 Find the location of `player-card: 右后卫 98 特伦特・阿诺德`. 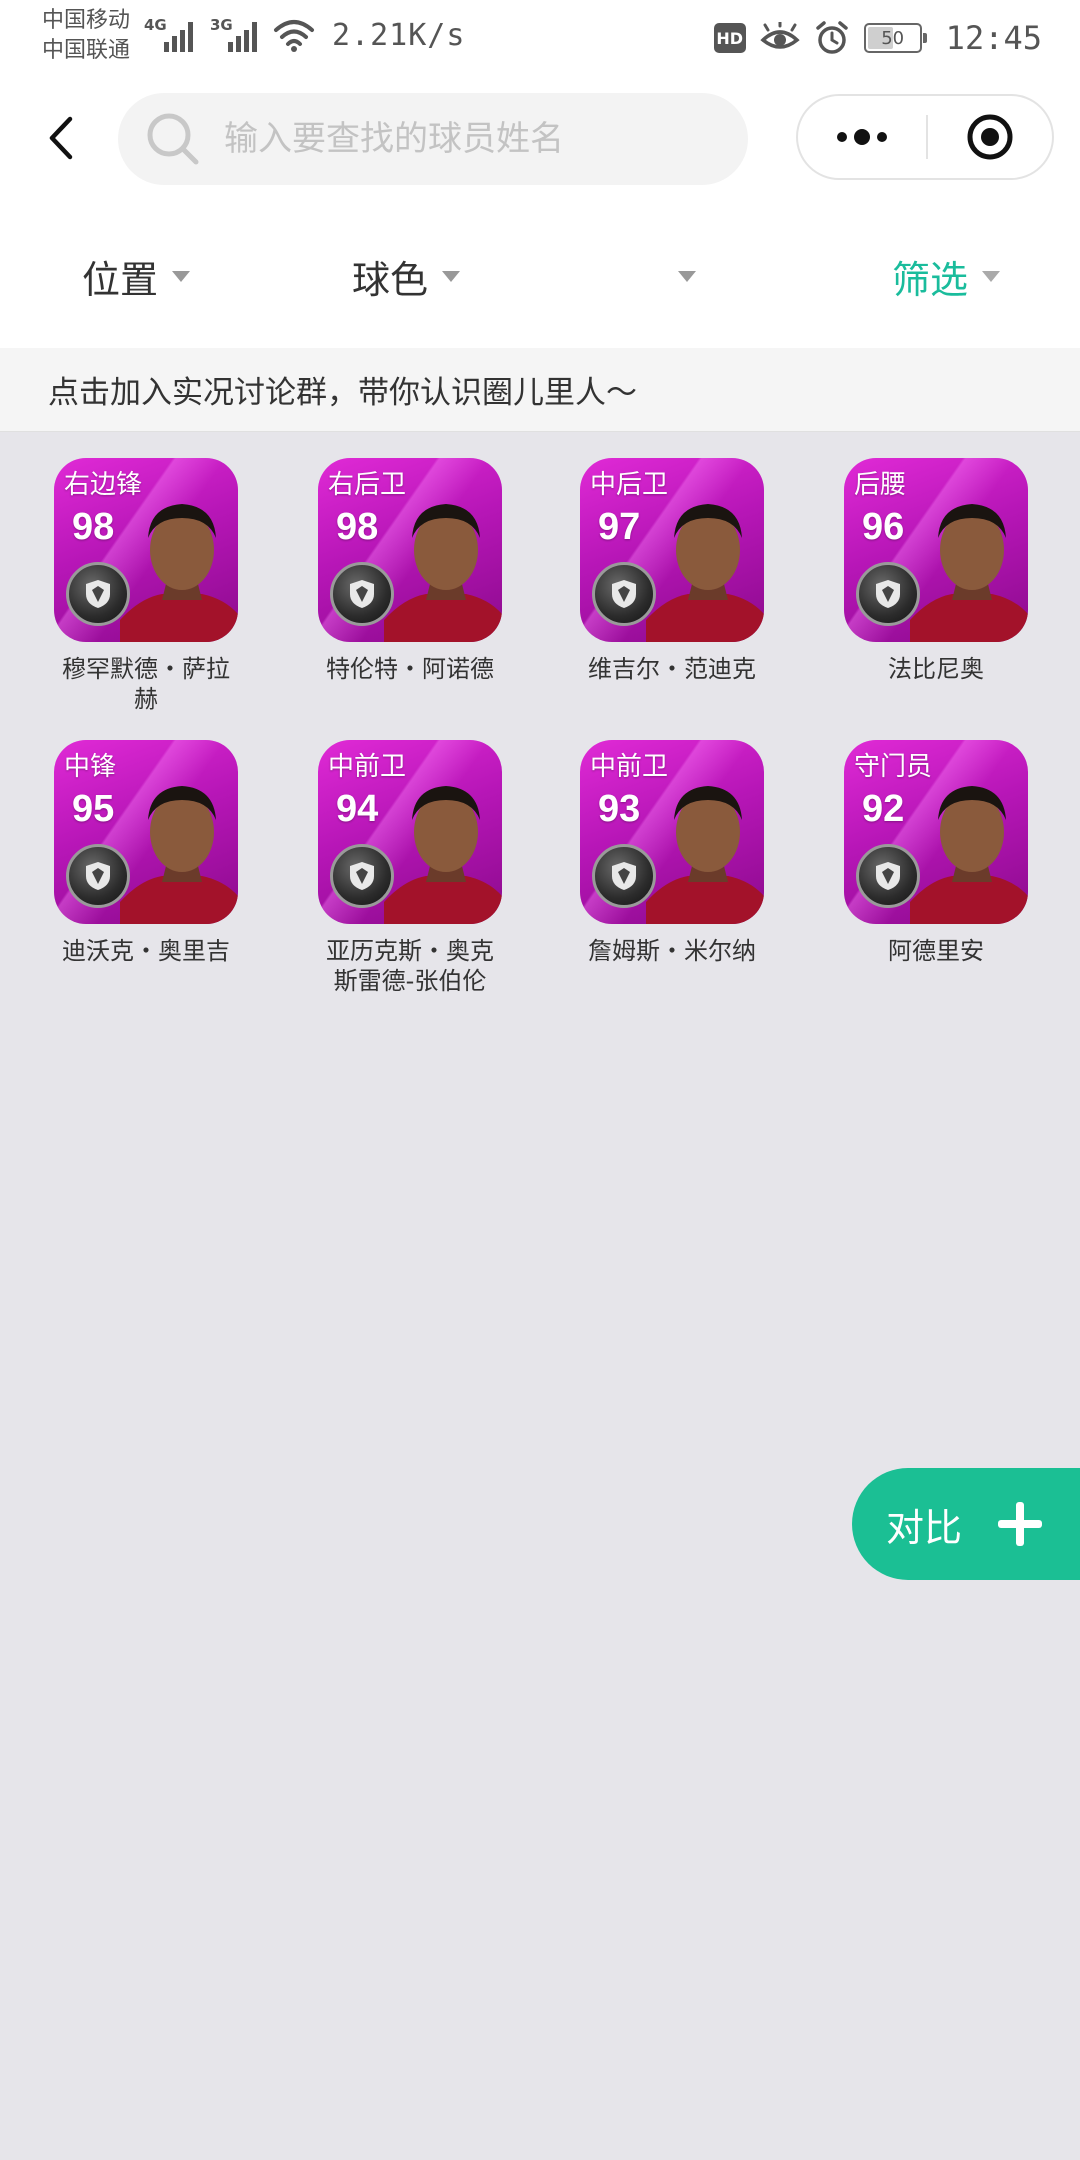

player-card: 右后卫 98 特伦特・阿诺德 is located at coordinates (410, 571).